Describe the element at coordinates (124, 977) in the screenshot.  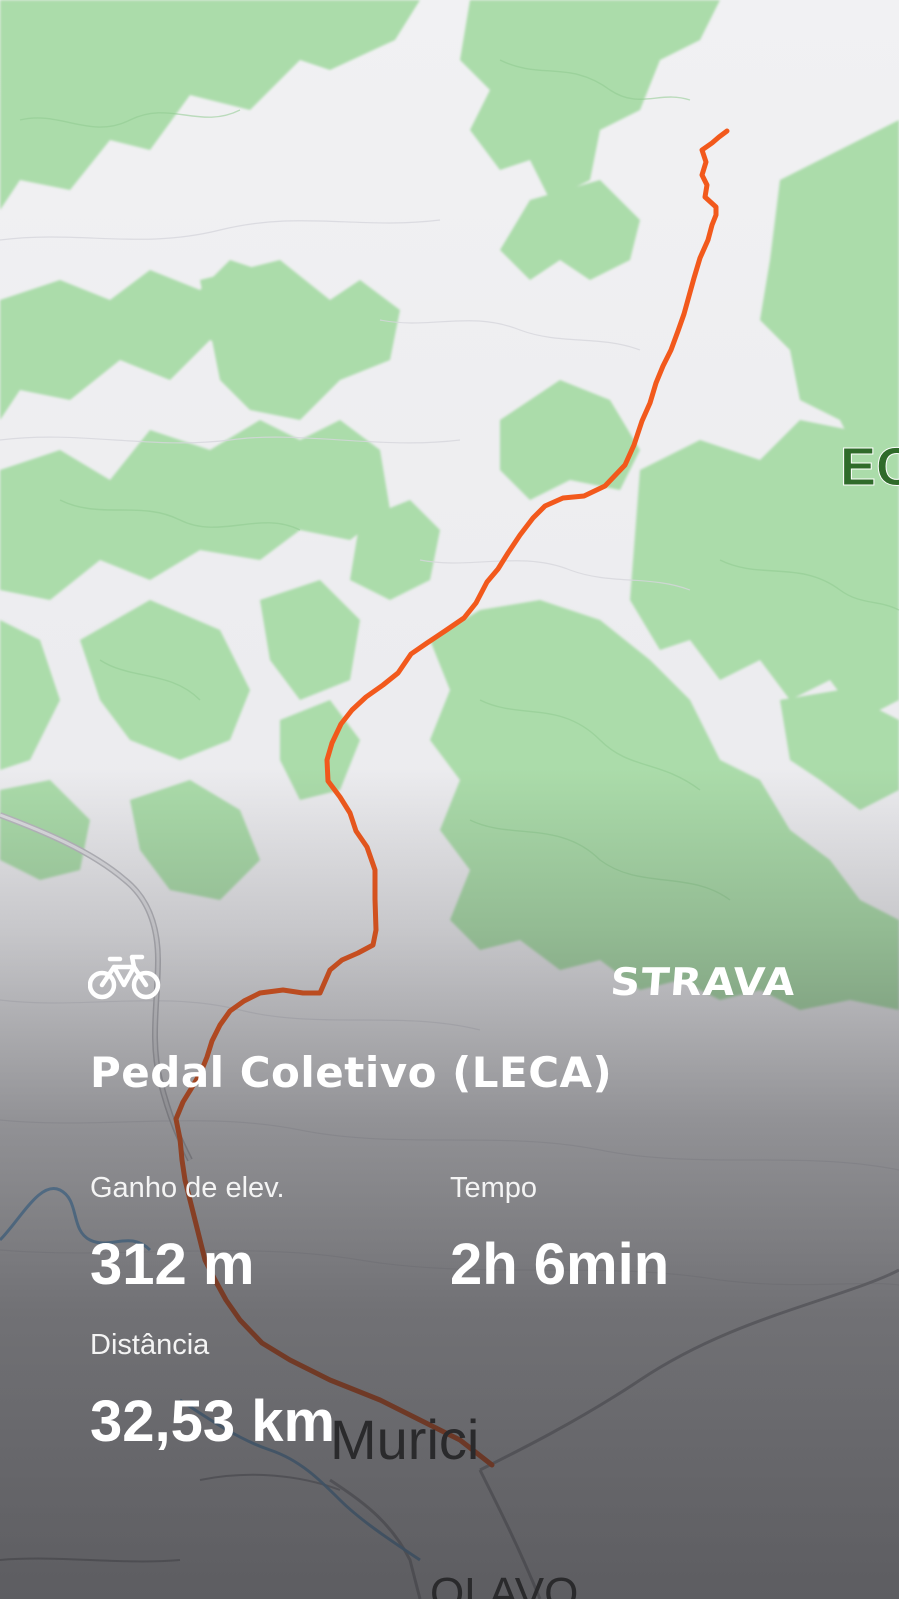
I see `bike-icon` at that location.